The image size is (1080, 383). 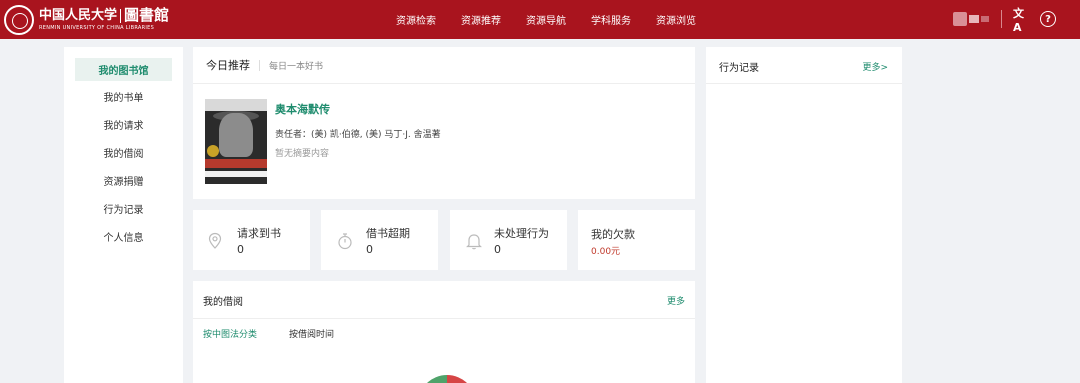 I want to click on borrow-more-link: 更多, so click(x=676, y=300).